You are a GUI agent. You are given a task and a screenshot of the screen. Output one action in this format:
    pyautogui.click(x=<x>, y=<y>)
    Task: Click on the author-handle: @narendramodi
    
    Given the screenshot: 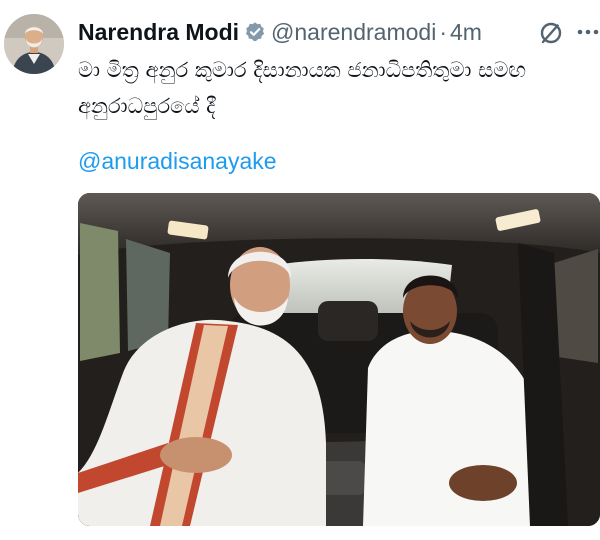 What is the action you would take?
    pyautogui.click(x=353, y=32)
    